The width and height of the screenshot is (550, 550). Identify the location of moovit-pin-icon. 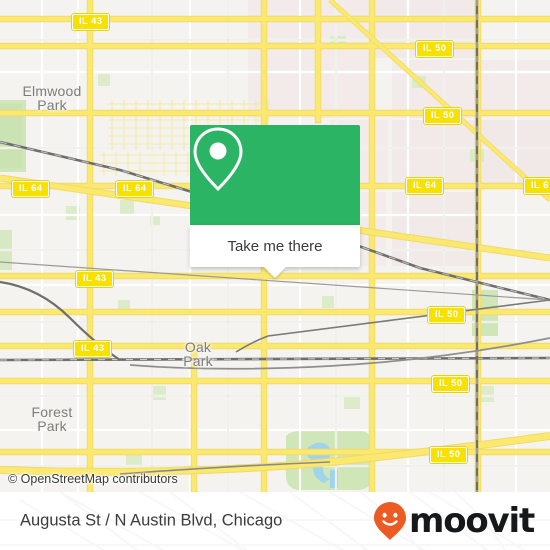
(389, 521).